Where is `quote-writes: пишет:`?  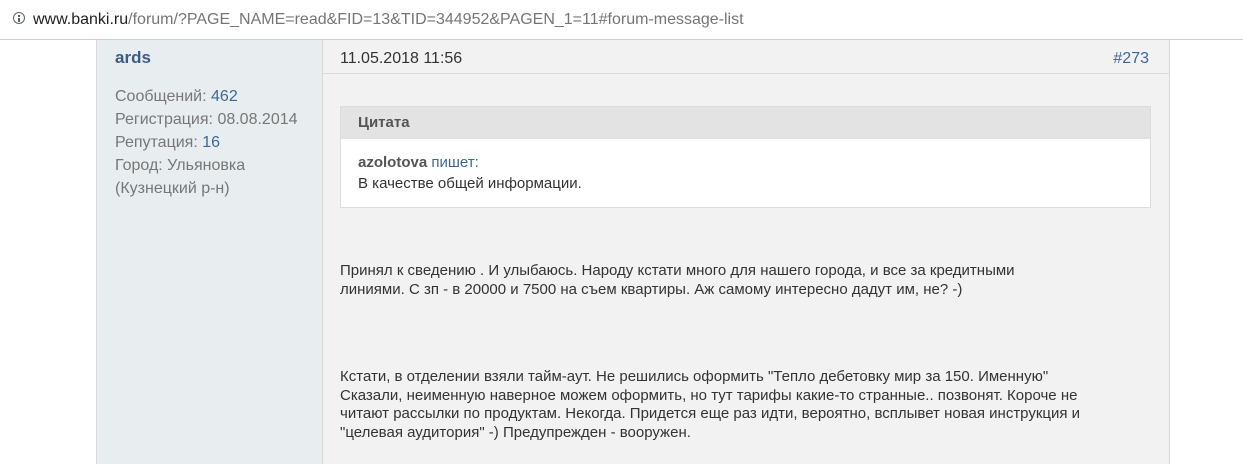 quote-writes: пишет: is located at coordinates (455, 162).